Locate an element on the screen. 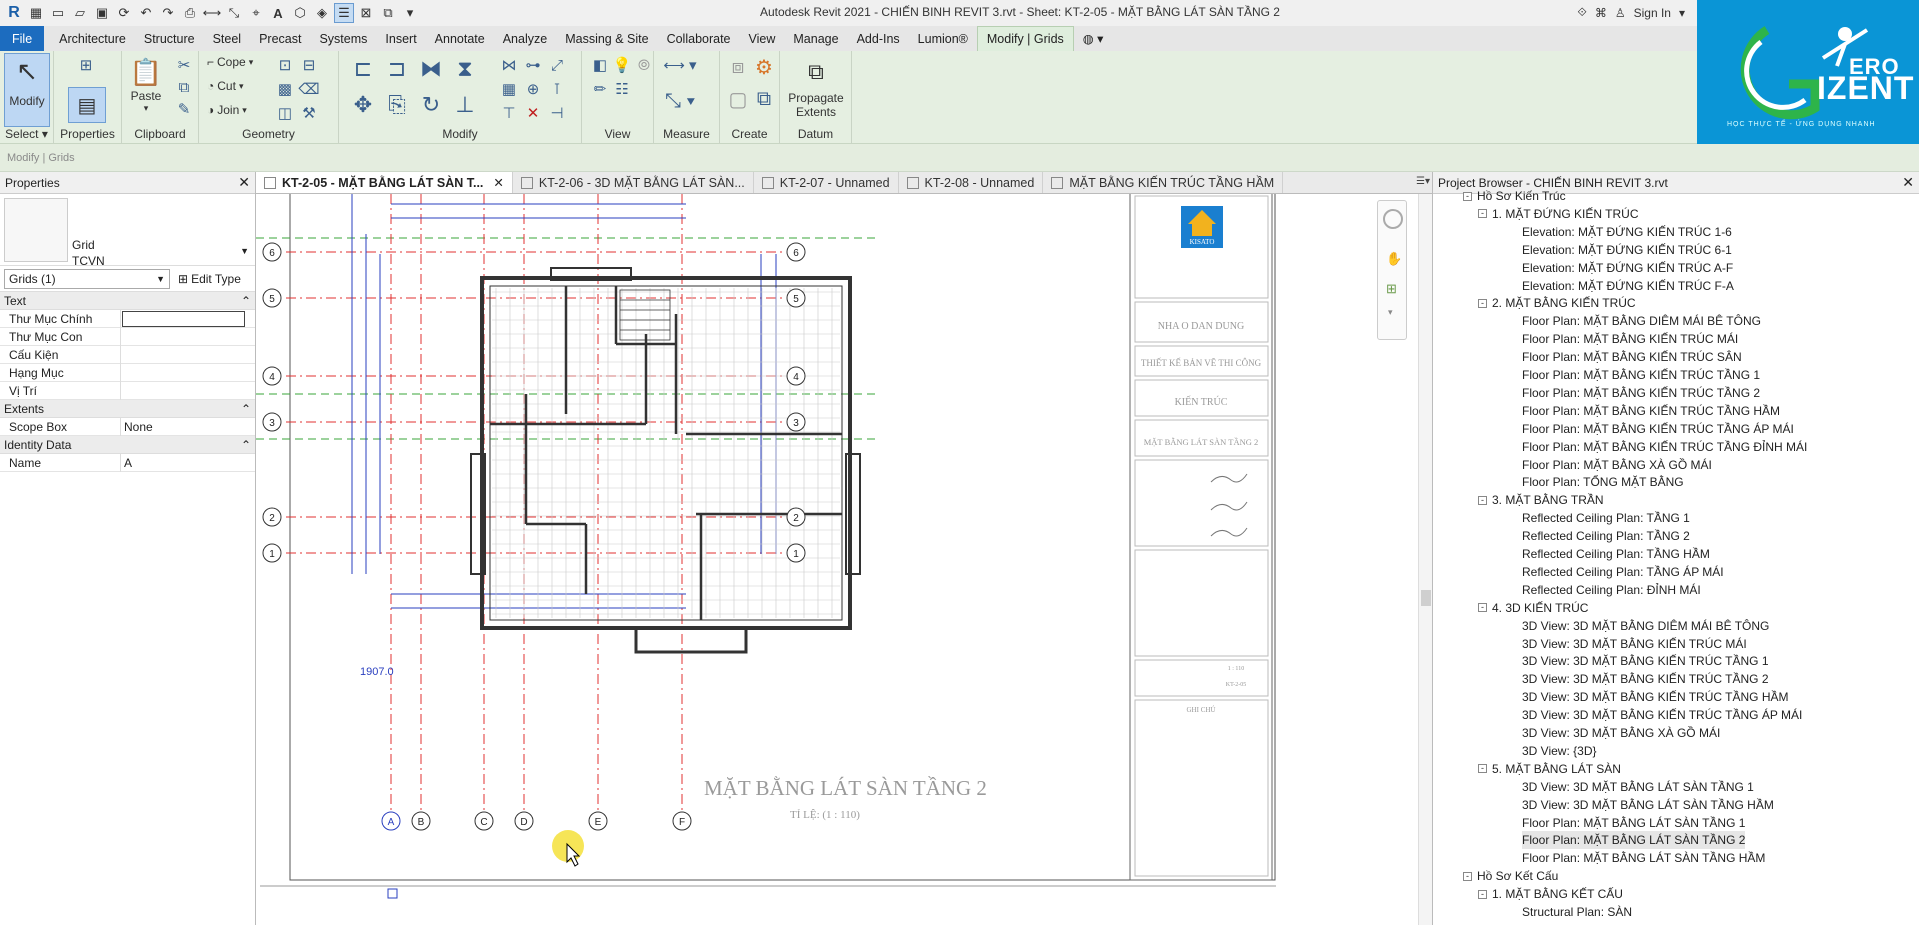  tree-item: 3D View: 3D MẶT BẰNG DIÊM MÁI BÊ TÔNG is located at coordinates (1645, 626).